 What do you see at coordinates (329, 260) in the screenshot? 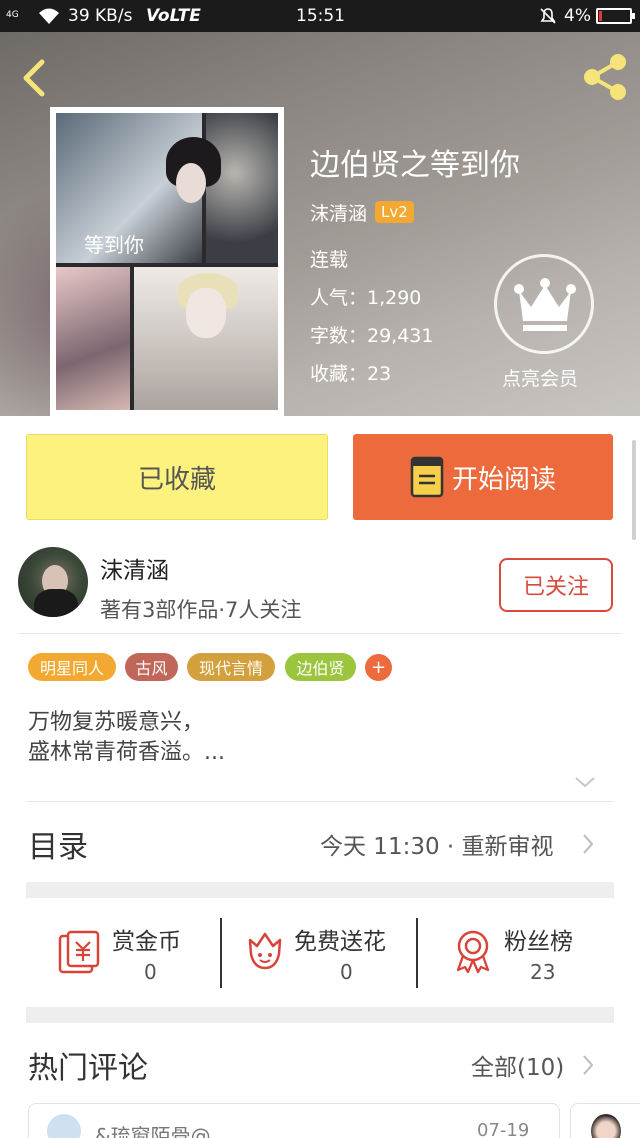
I see `serial-status: 连载` at bounding box center [329, 260].